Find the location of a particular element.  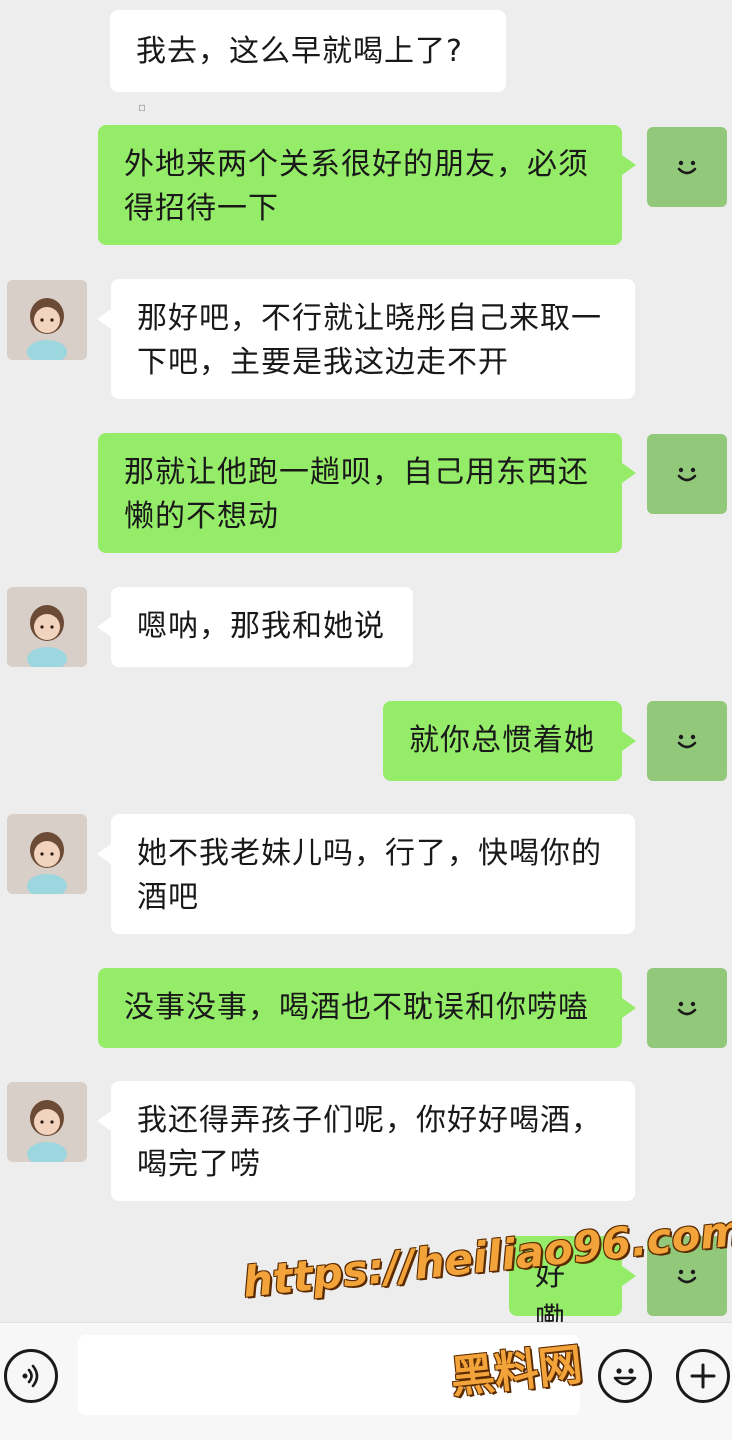

message-text: 我还得弄孩子们呢，你好好喝酒，喝完了唠 is located at coordinates (369, 1142).